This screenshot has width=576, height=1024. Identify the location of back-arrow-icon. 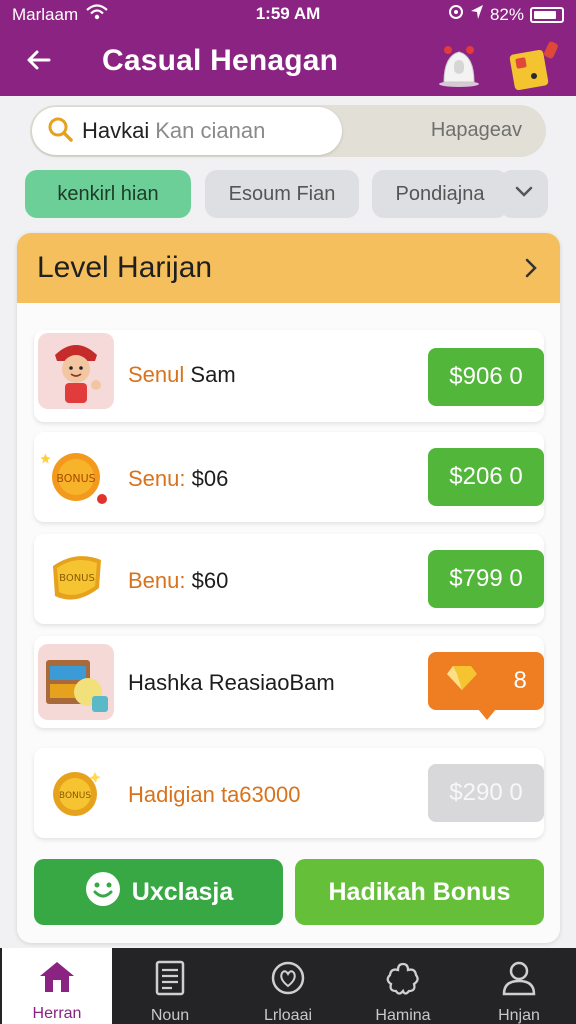
(38, 62).